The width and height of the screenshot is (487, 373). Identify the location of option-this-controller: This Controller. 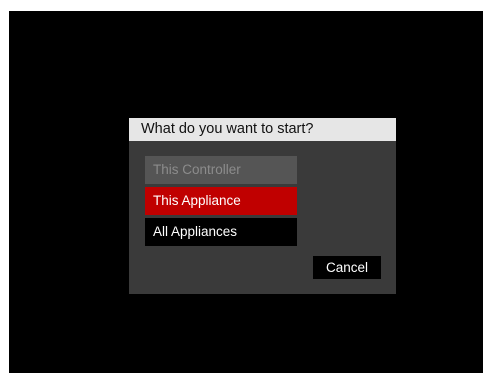
(221, 170).